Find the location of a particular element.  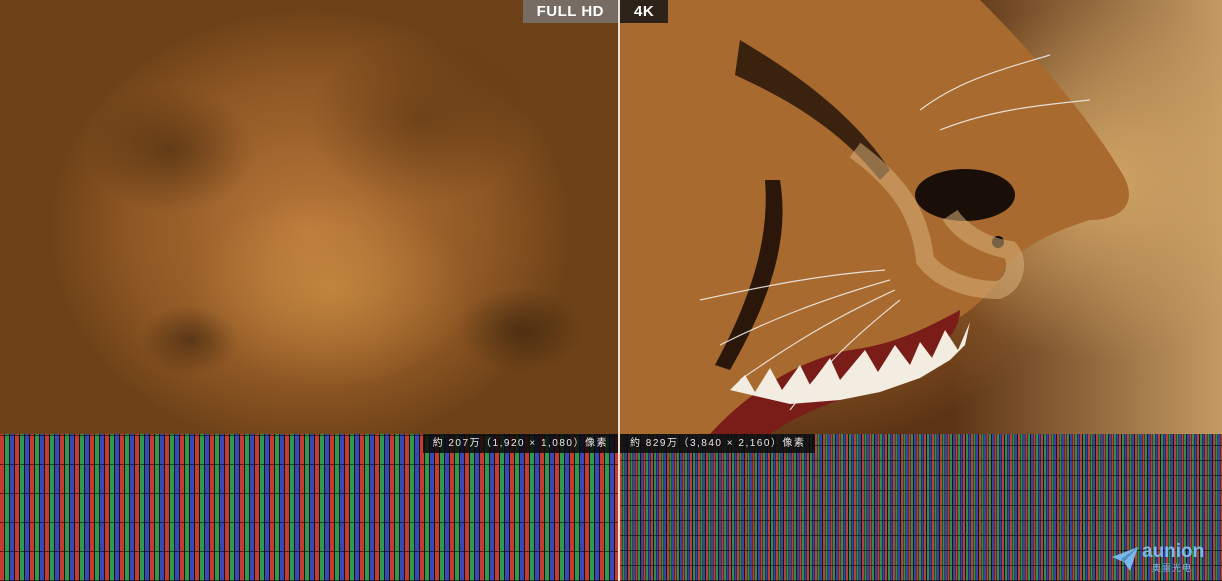

aunion-logo: aunion 奥雷光电 is located at coordinates (1160, 557).